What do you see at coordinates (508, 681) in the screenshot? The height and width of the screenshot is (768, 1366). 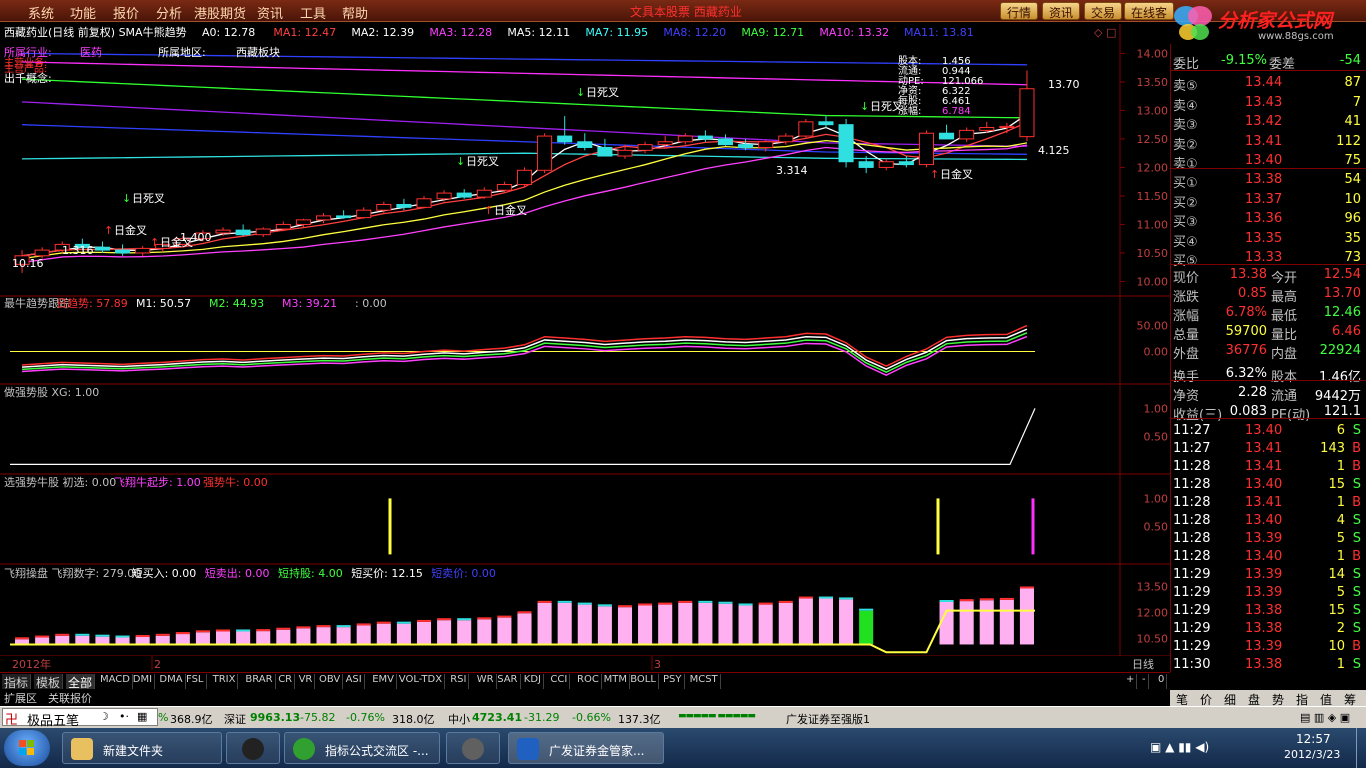 I see `indicator-tab-17: SAR` at bounding box center [508, 681].